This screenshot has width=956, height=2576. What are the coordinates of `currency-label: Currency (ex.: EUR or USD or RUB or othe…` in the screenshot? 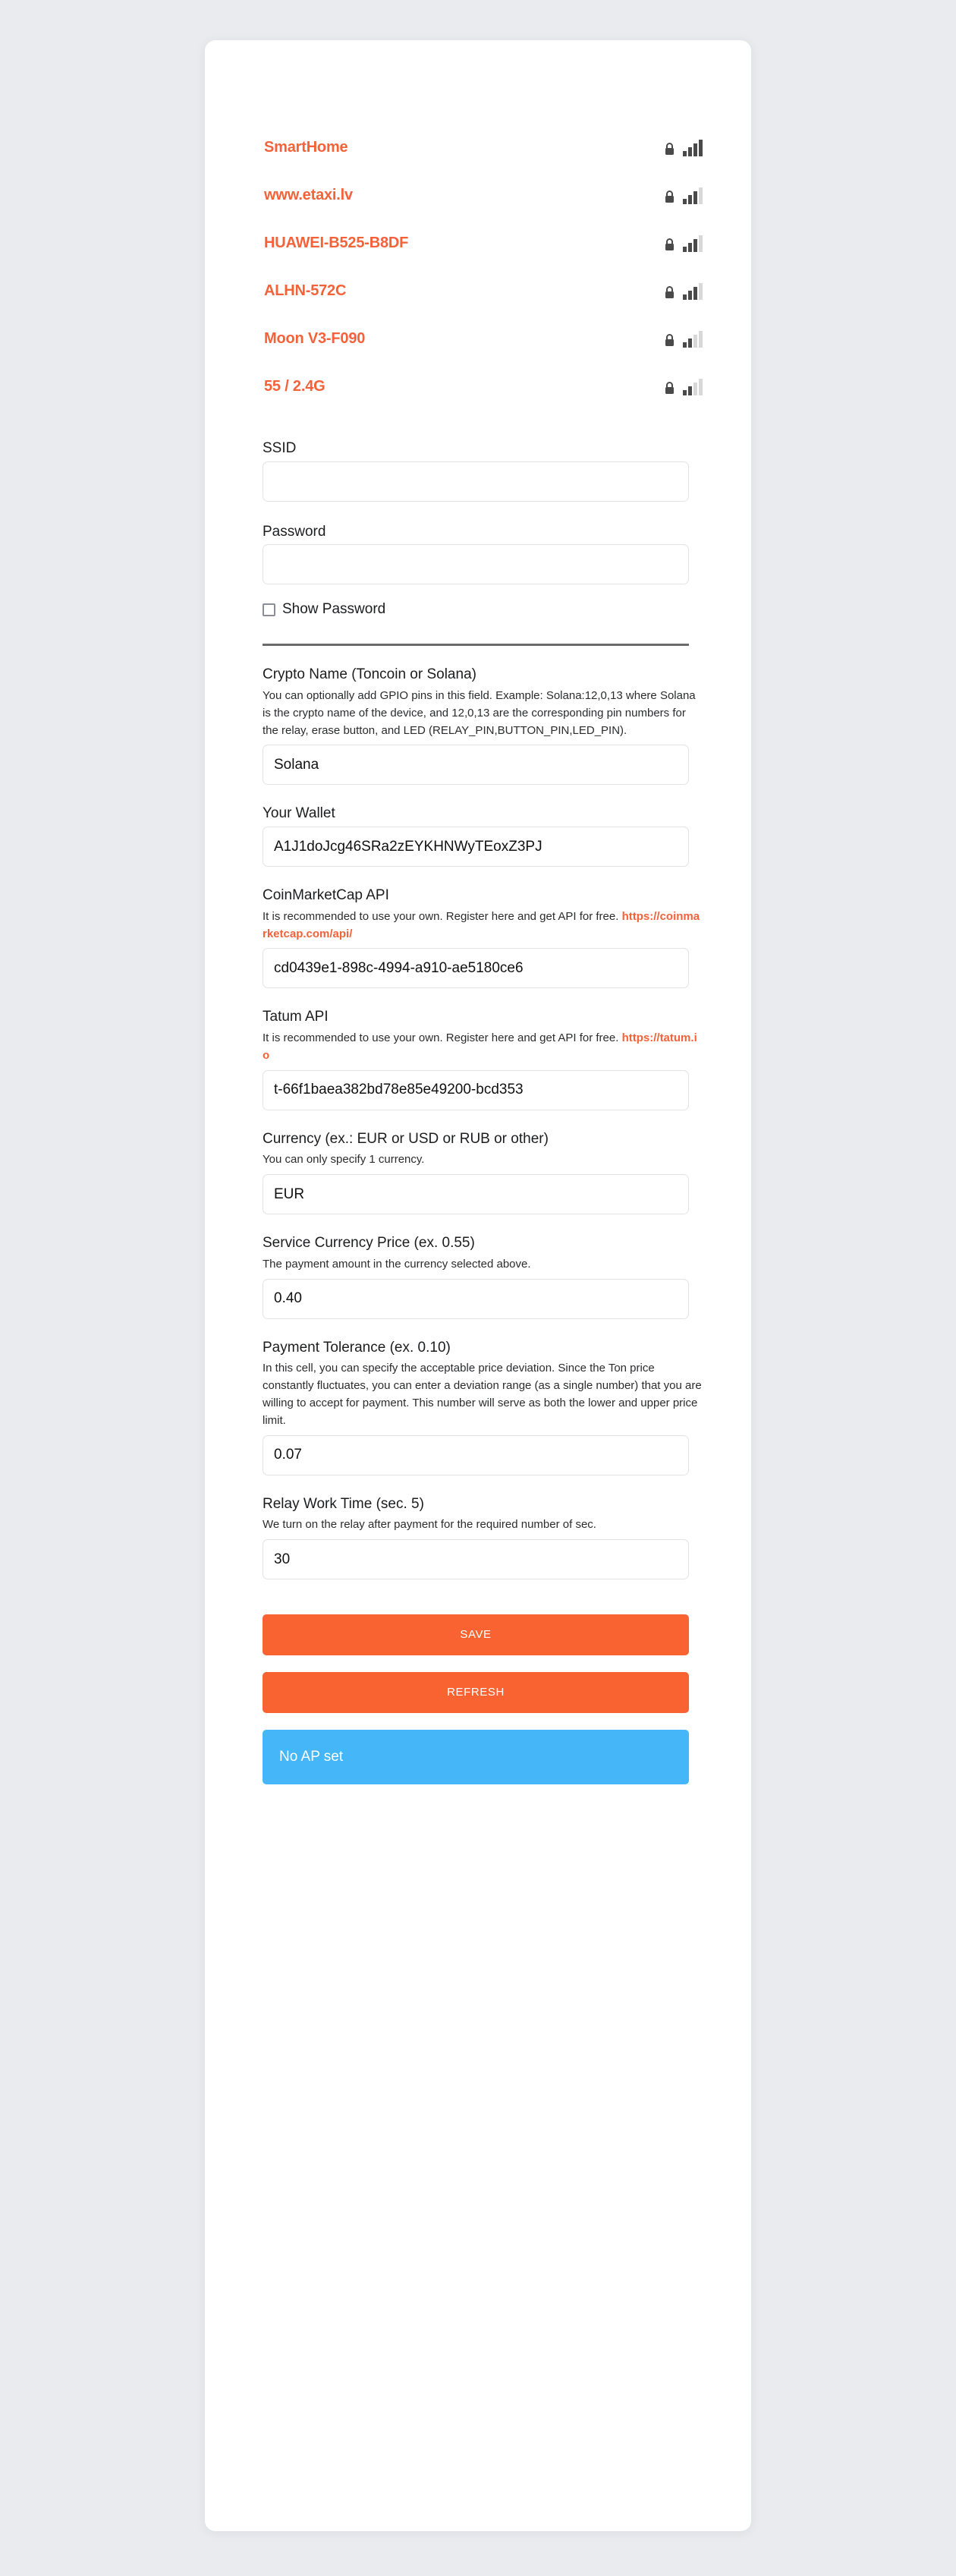 It's located at (406, 1138).